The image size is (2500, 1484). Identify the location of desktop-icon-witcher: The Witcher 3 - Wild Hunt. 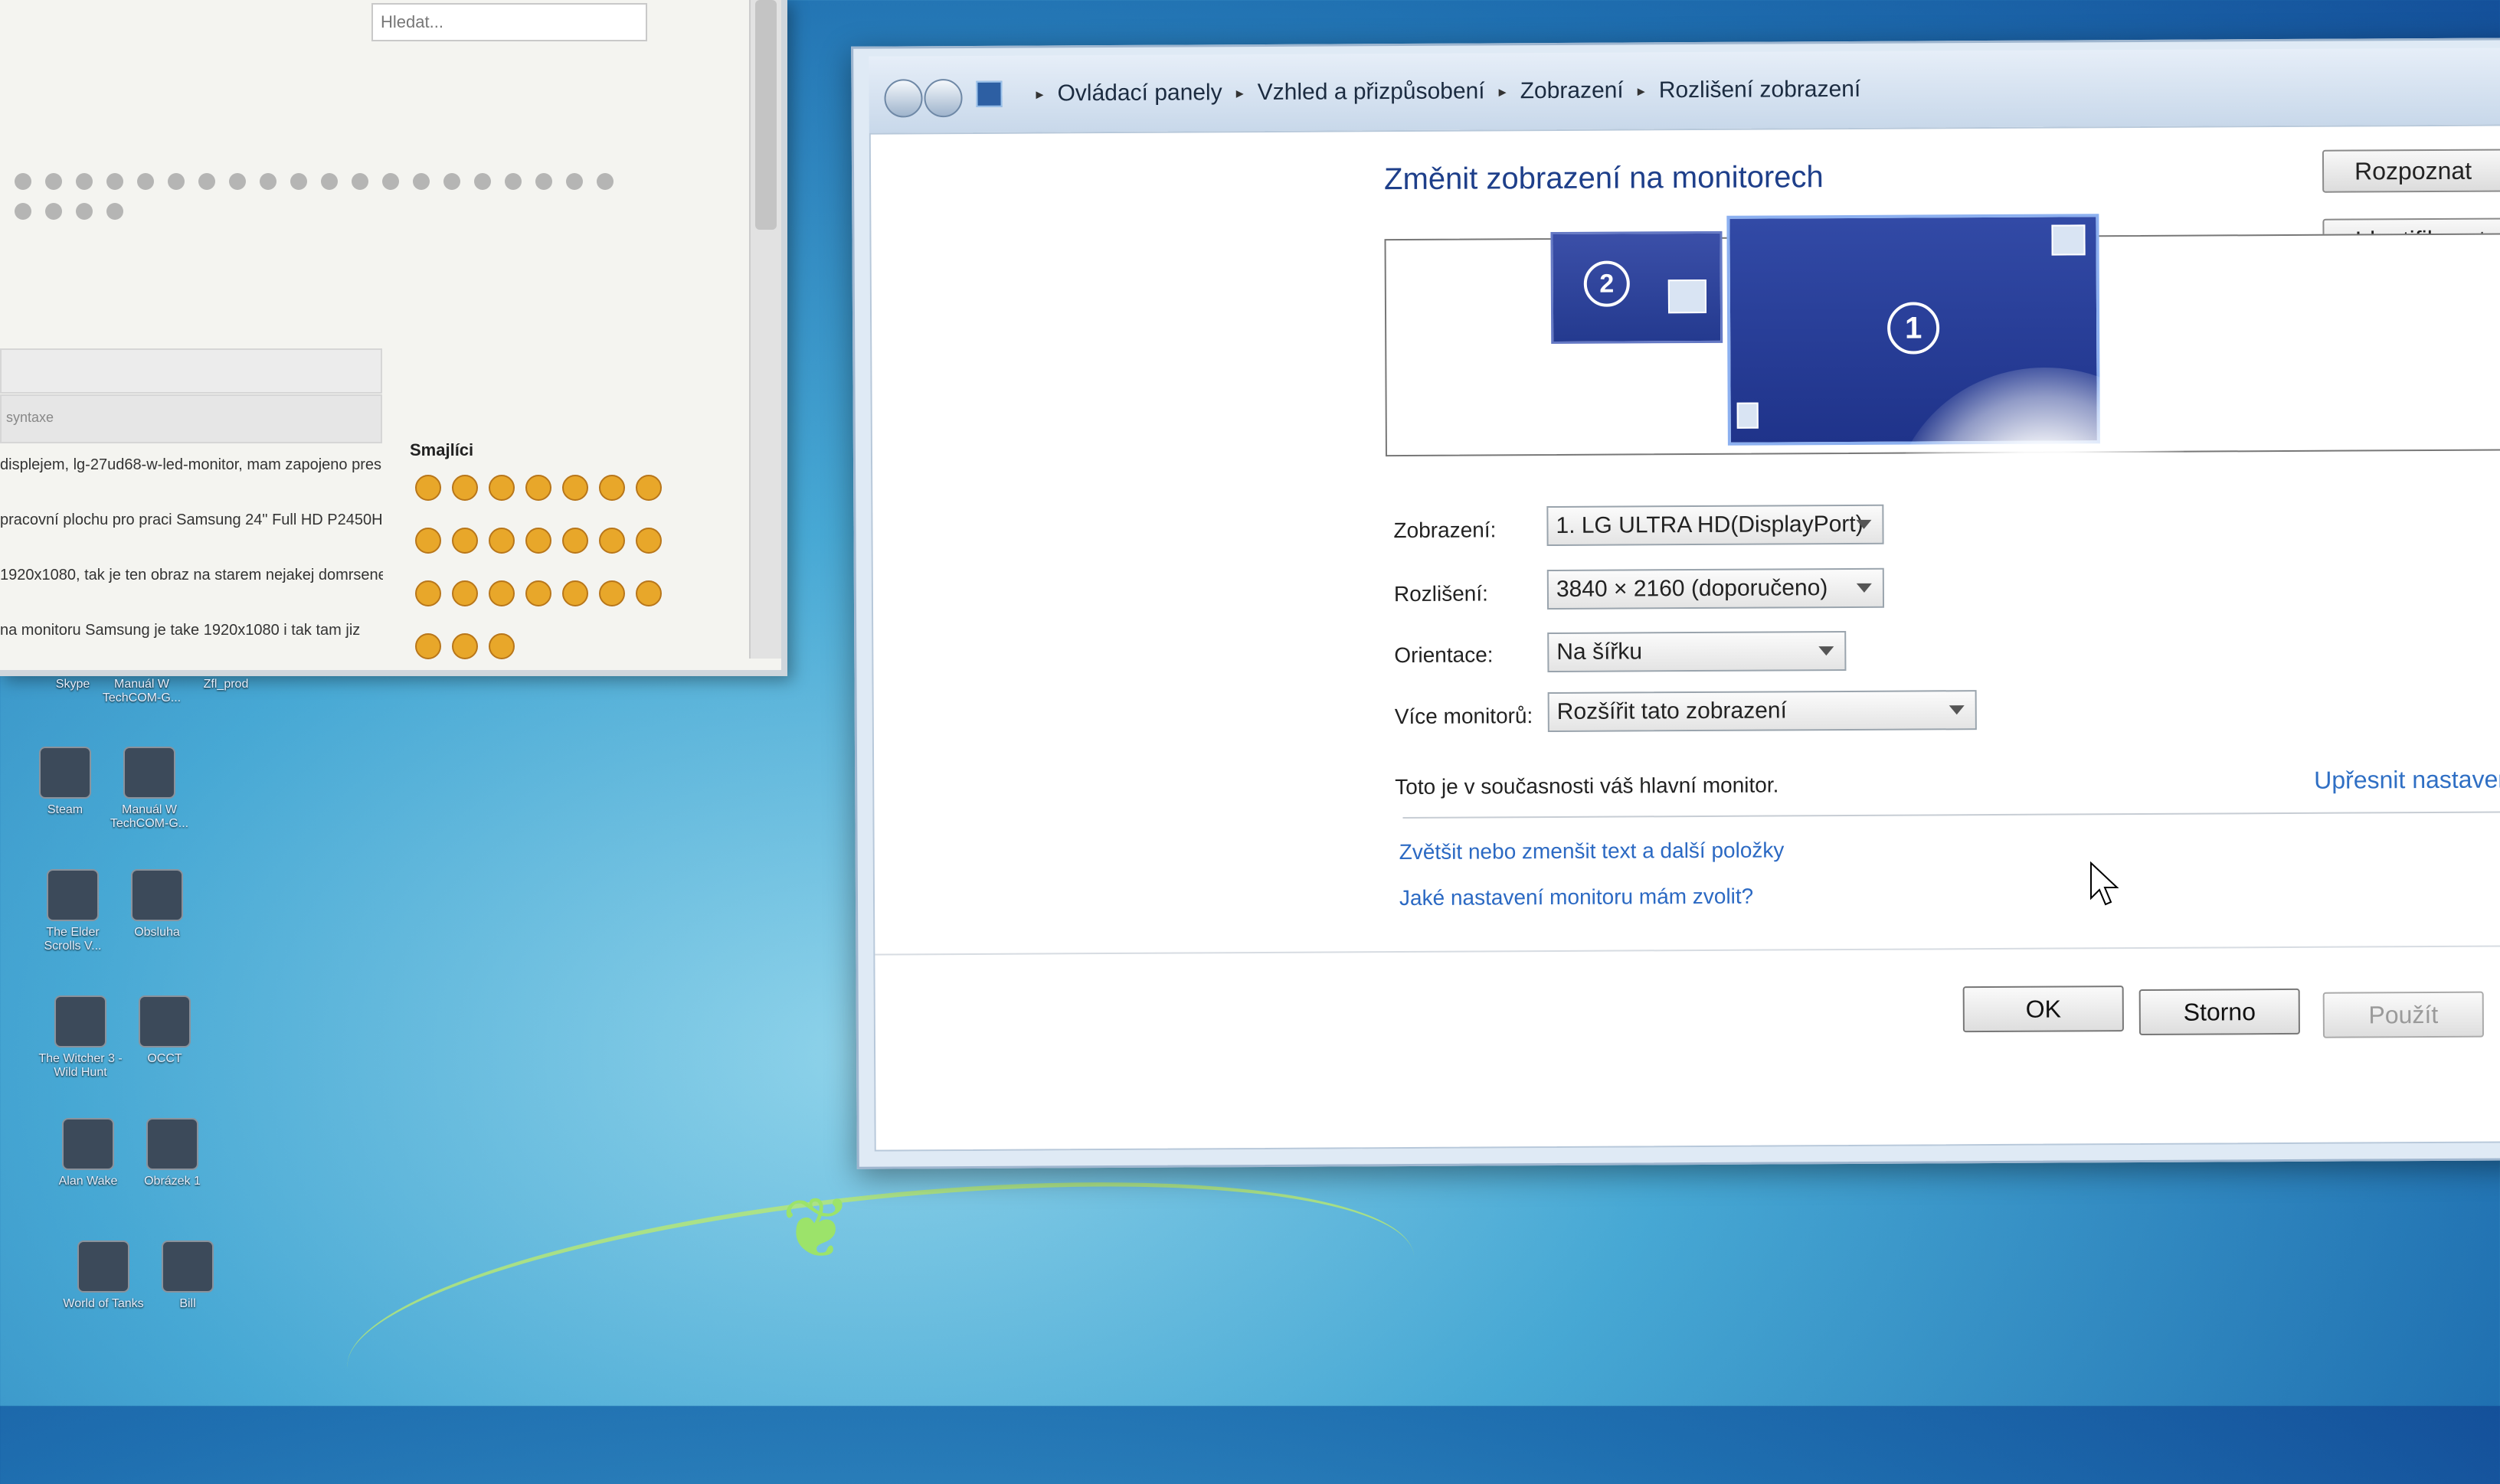
(81, 1037).